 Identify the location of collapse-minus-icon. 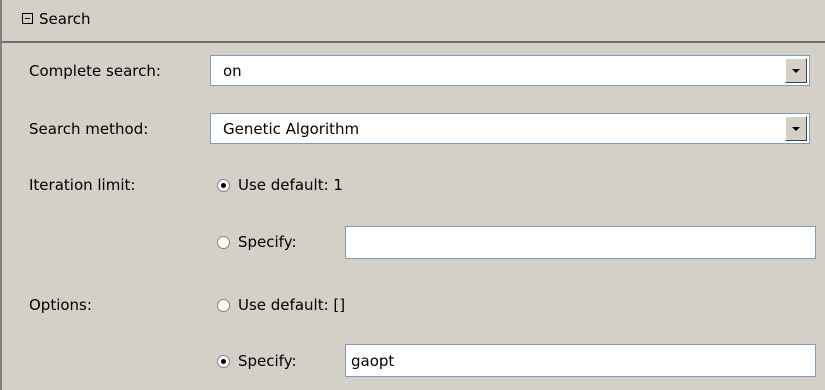
(27, 18).